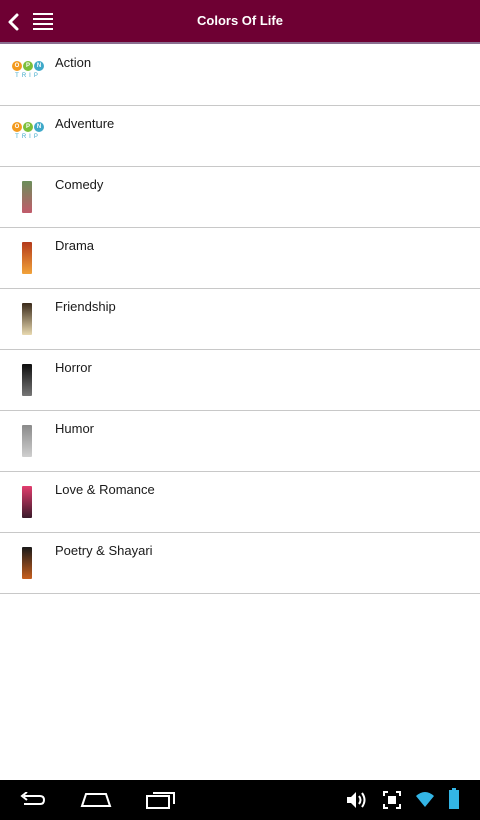  What do you see at coordinates (240, 258) in the screenshot?
I see `list-item: Drama` at bounding box center [240, 258].